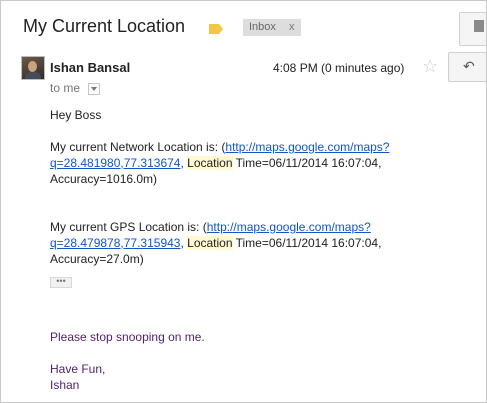 The width and height of the screenshot is (487, 403). I want to click on star-icon: ☆, so click(430, 66).